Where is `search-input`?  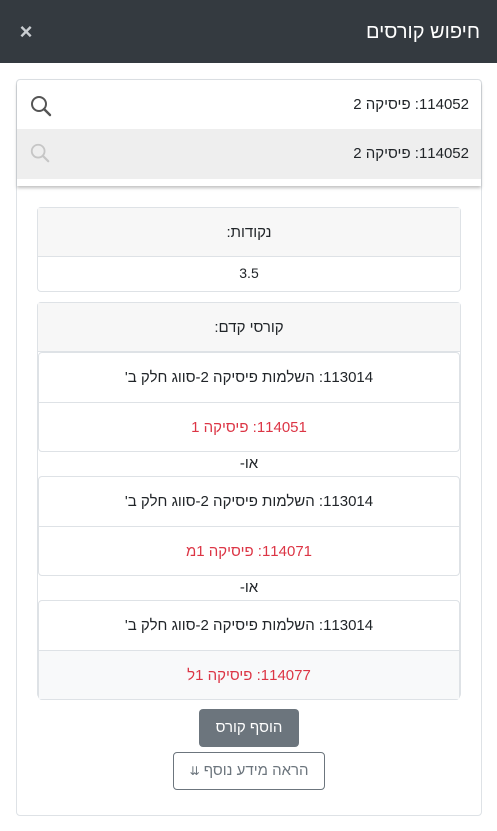 search-input is located at coordinates (249, 104).